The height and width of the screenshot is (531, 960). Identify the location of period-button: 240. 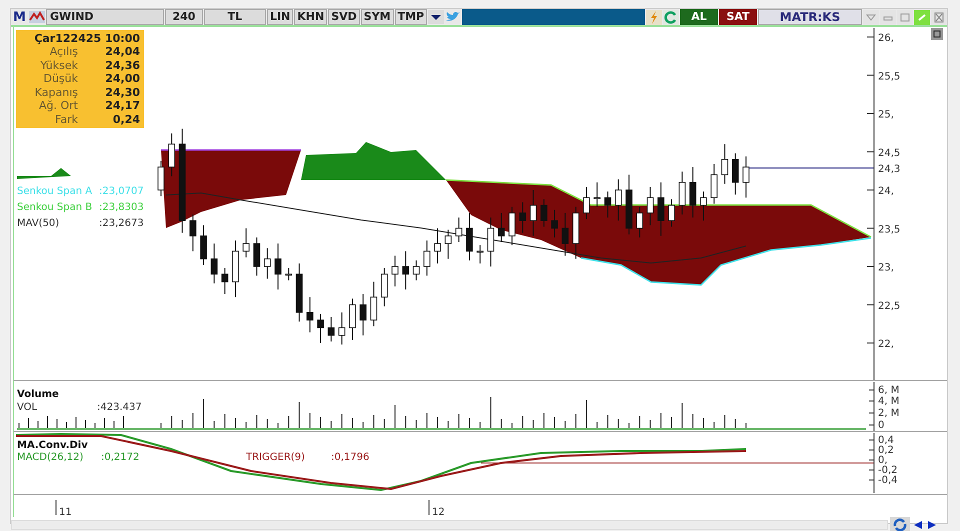
(183, 17).